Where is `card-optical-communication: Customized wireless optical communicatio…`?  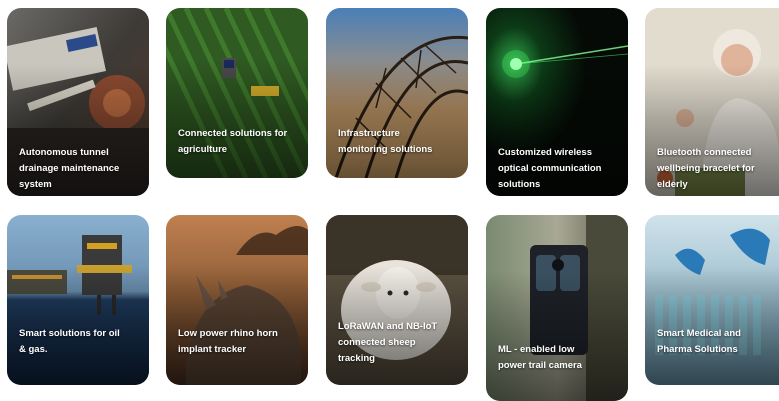
card-optical-communication: Customized wireless optical communicatio… is located at coordinates (557, 102).